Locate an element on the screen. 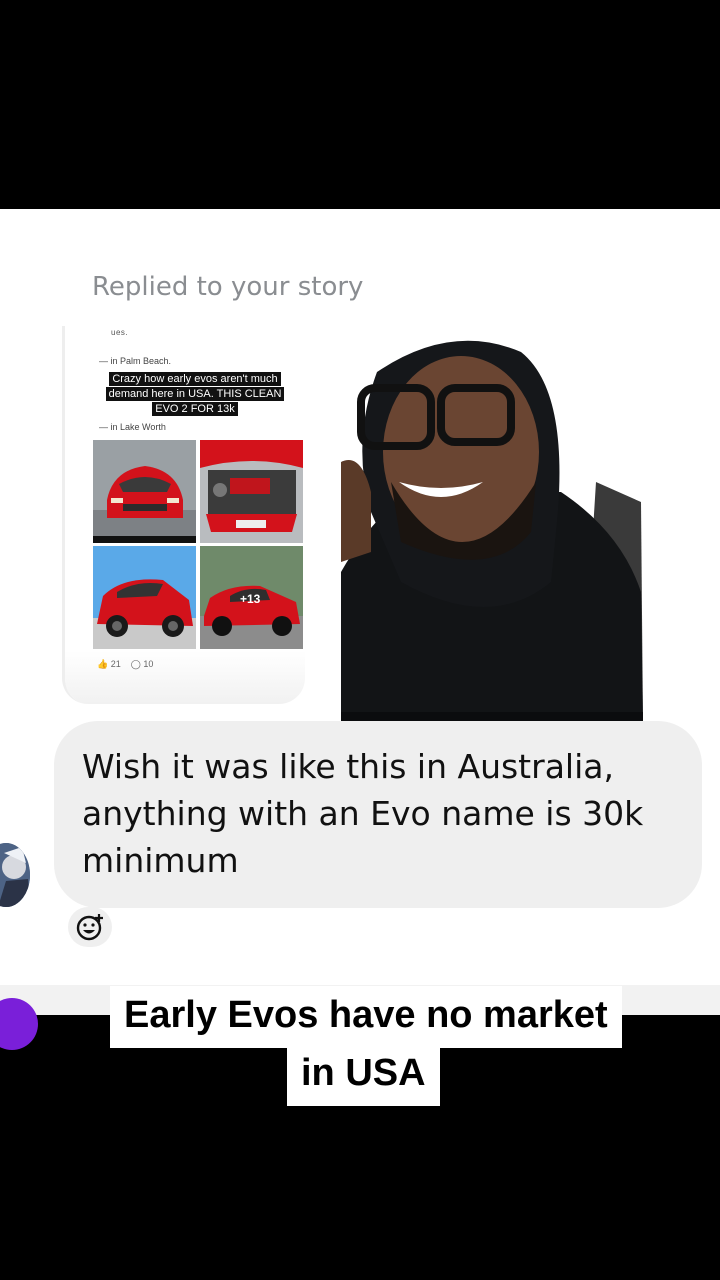  story-location-palm-beach: — in Palm Beach. is located at coordinates (135, 361).